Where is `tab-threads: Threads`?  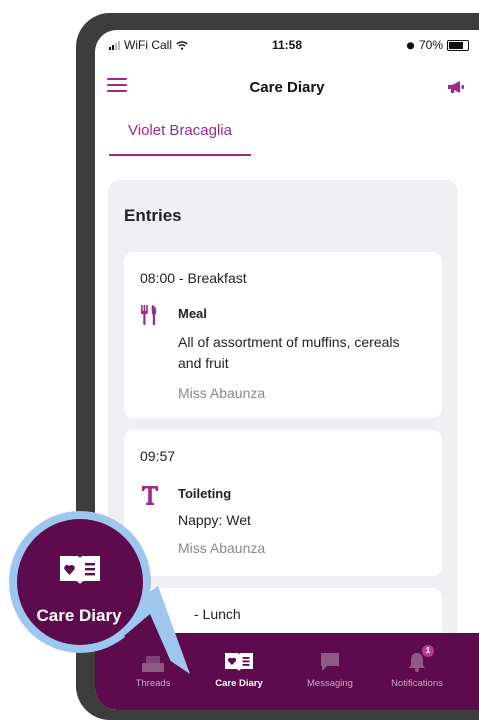
tab-threads: Threads is located at coordinates (153, 670).